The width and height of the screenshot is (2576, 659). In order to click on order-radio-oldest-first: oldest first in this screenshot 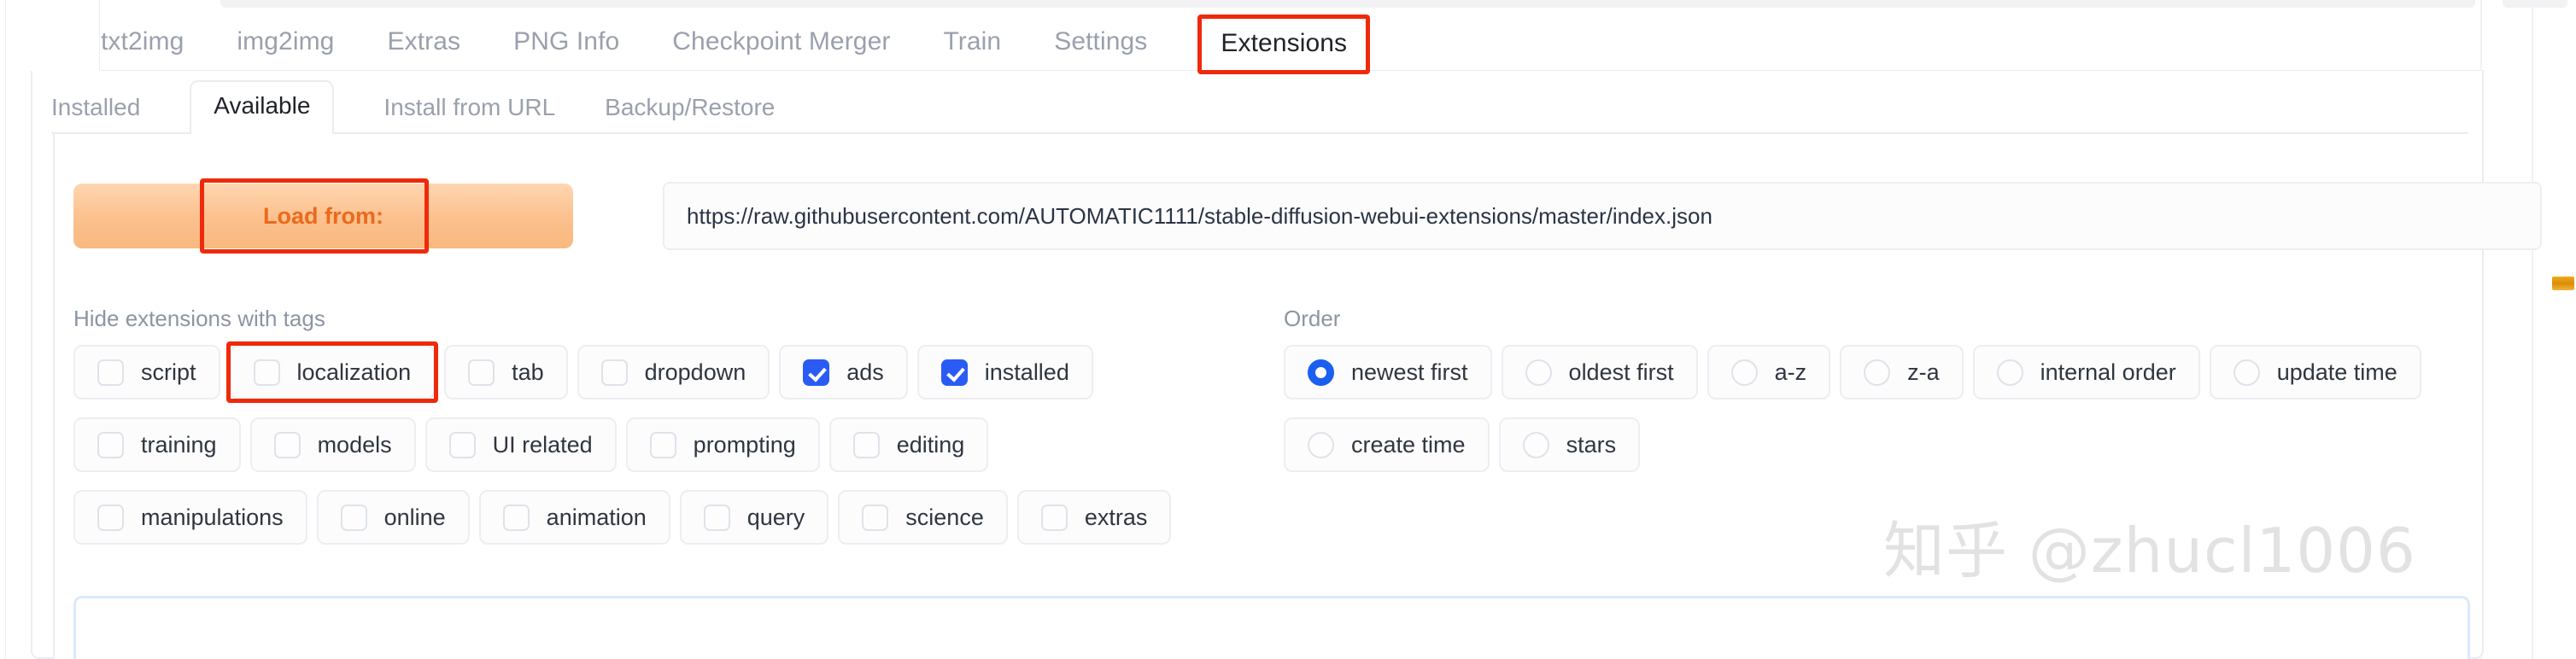, I will do `click(1599, 372)`.